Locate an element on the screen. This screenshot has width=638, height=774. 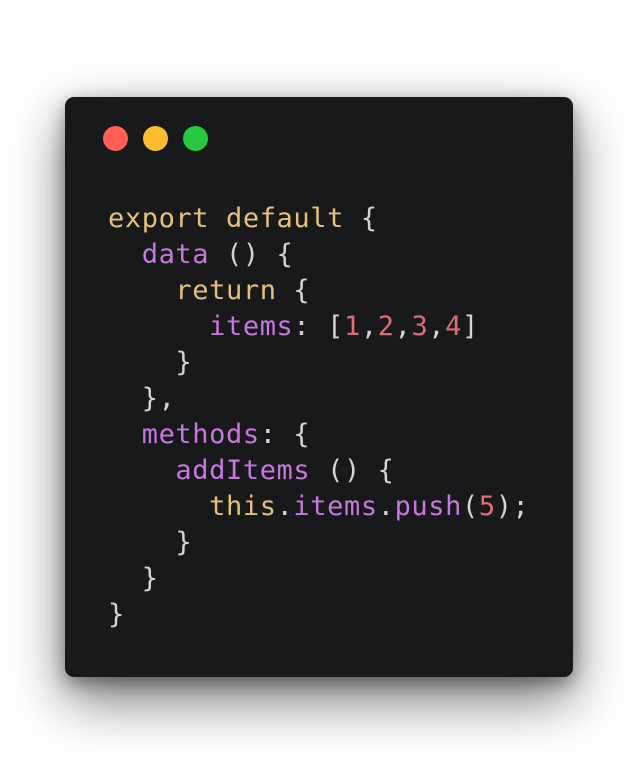
code-token: export default is located at coordinates (226, 218).